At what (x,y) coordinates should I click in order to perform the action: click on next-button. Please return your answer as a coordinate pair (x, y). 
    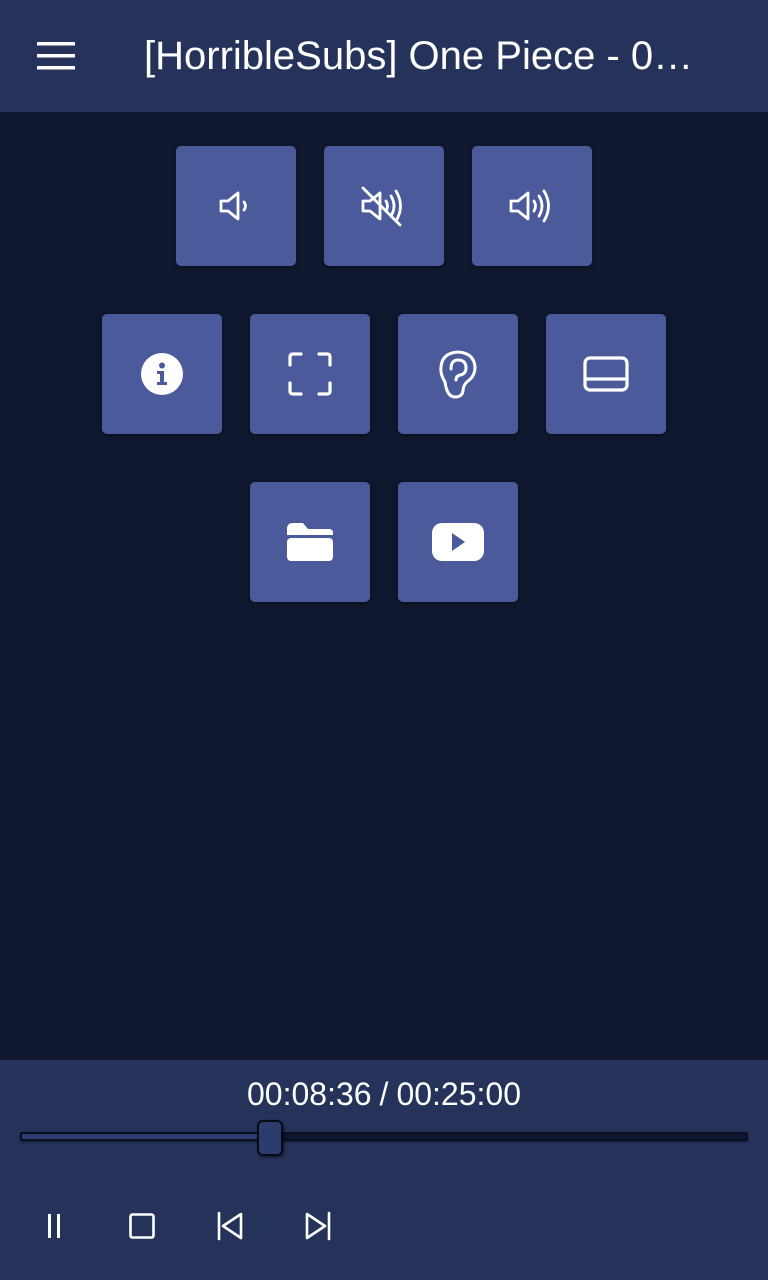
    Looking at the image, I should click on (318, 1226).